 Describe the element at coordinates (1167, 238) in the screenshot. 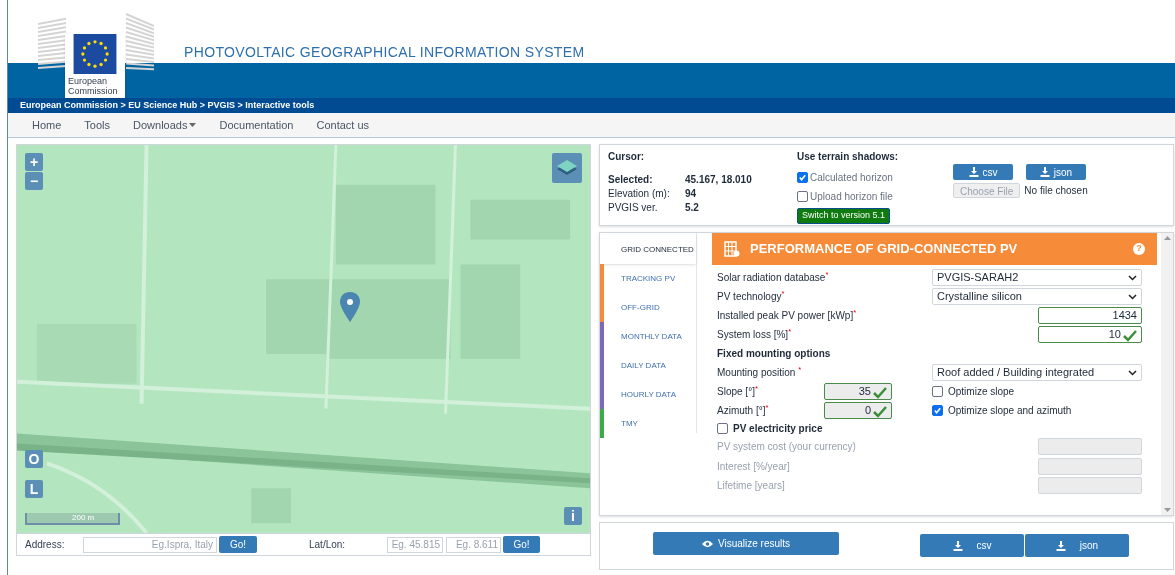

I see `scroll-up-icon` at that location.